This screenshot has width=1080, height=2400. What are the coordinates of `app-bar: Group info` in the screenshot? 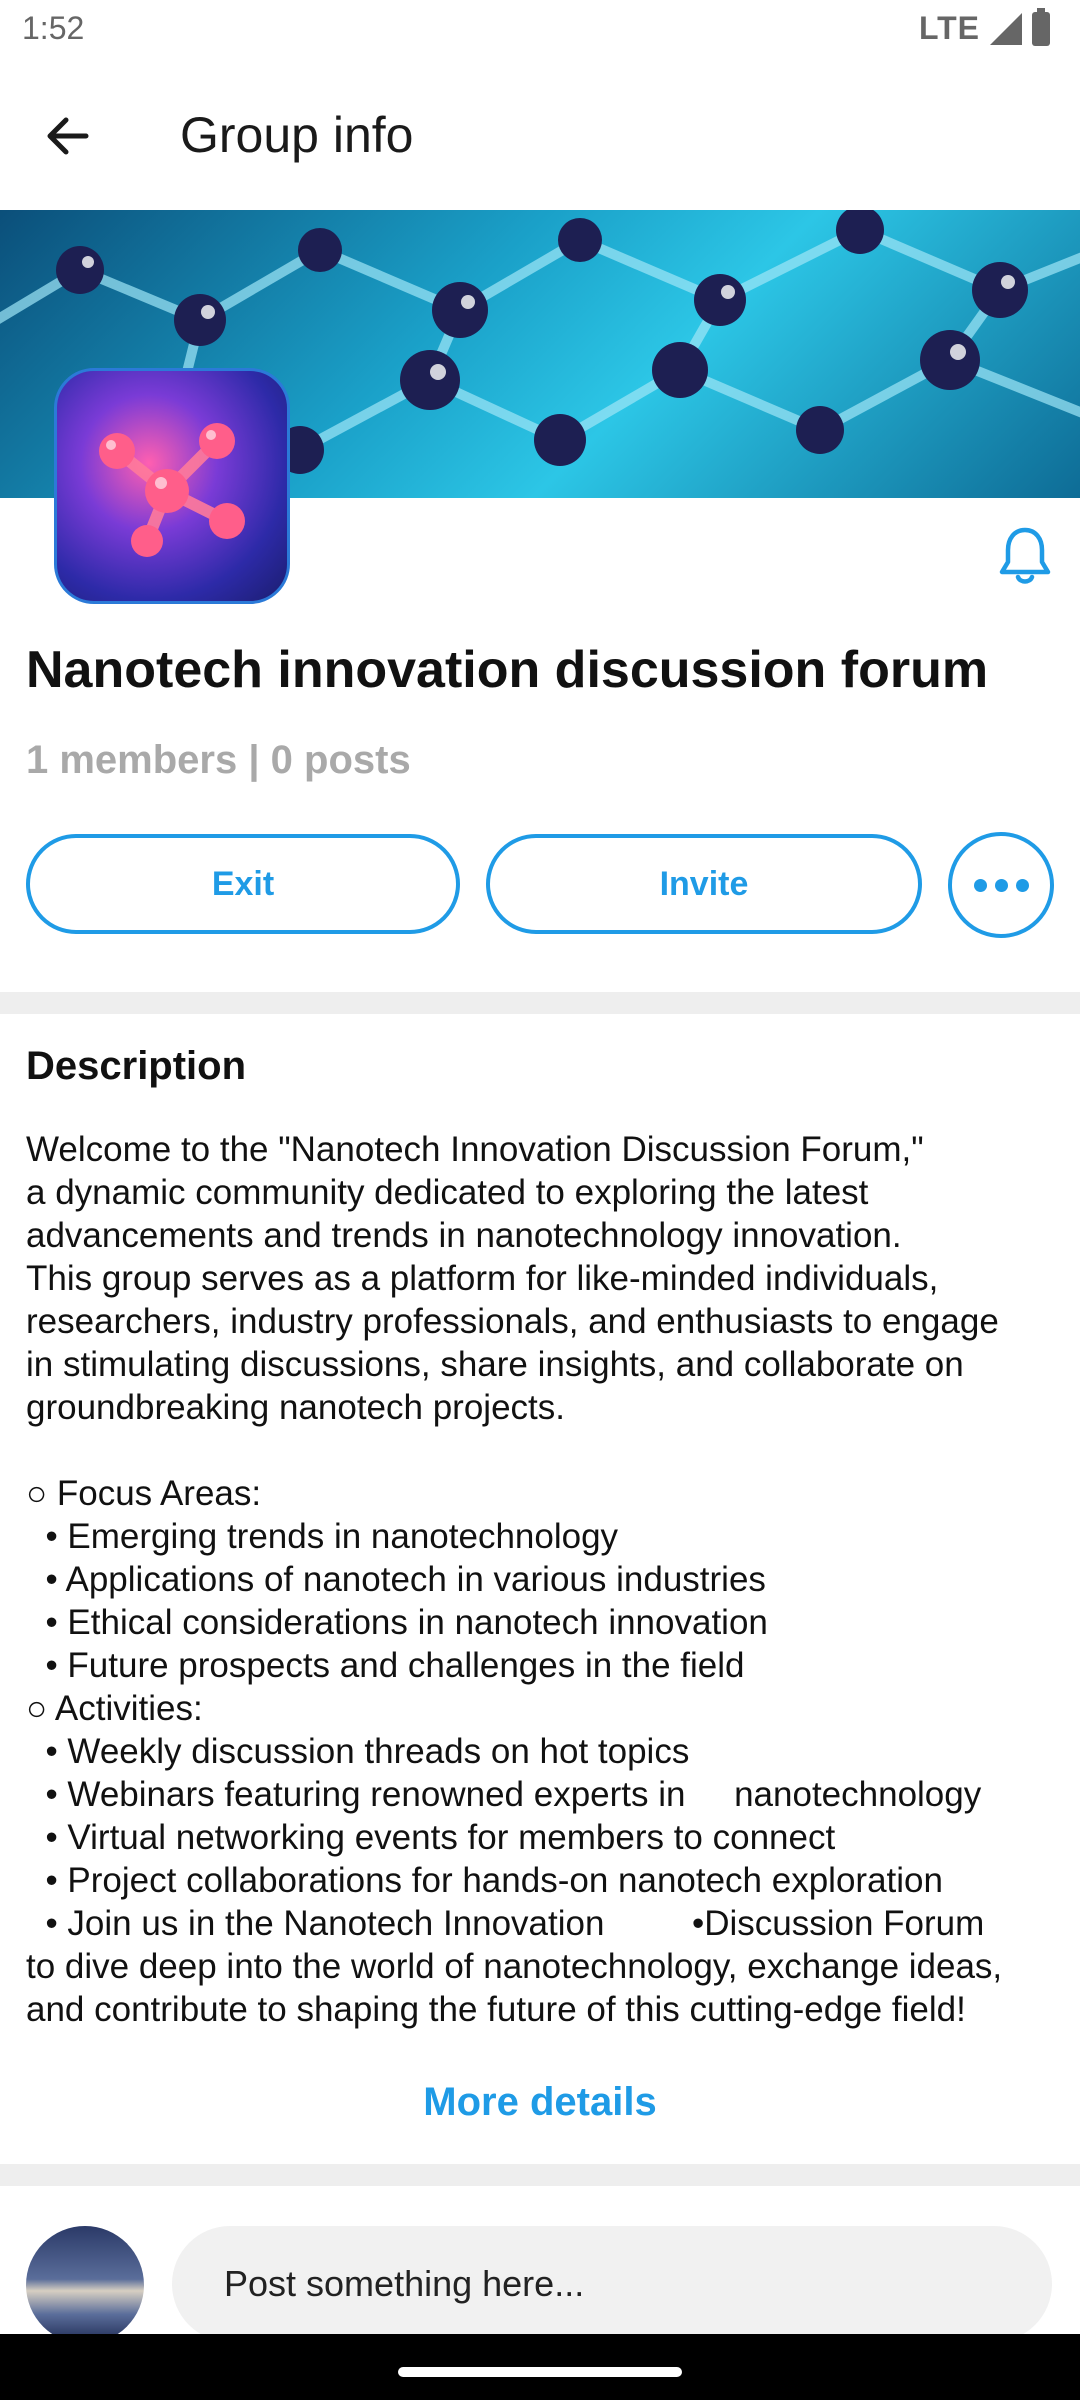 It's located at (540, 137).